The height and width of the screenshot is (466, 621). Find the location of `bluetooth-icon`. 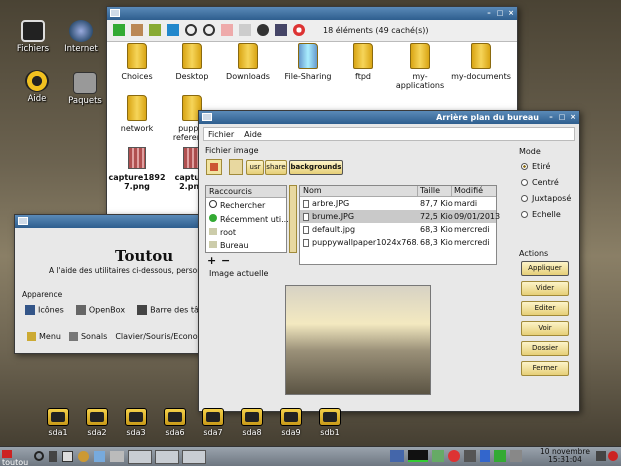

bluetooth-icon is located at coordinates (485, 456).